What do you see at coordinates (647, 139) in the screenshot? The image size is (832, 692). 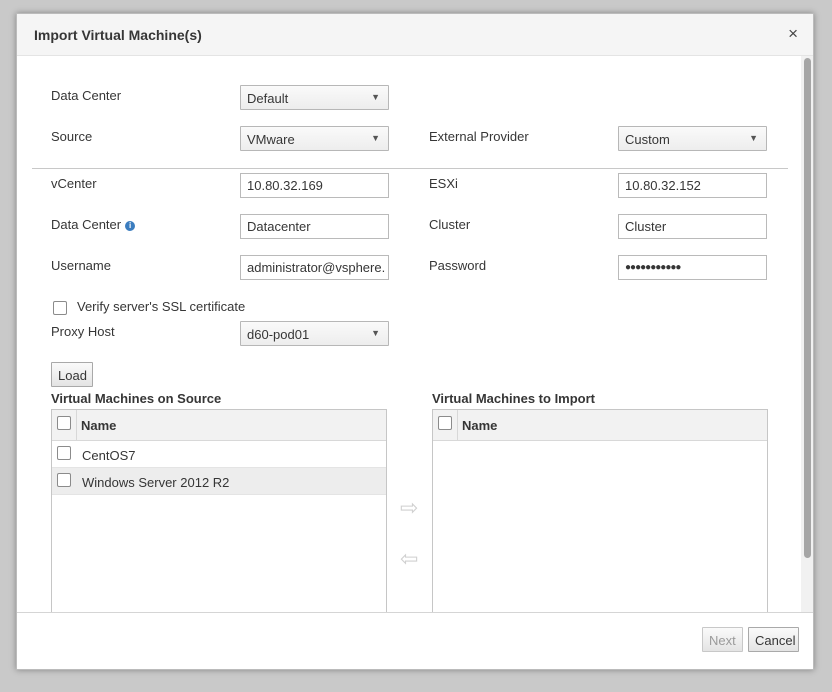 I see `external-provider-value: Custom` at bounding box center [647, 139].